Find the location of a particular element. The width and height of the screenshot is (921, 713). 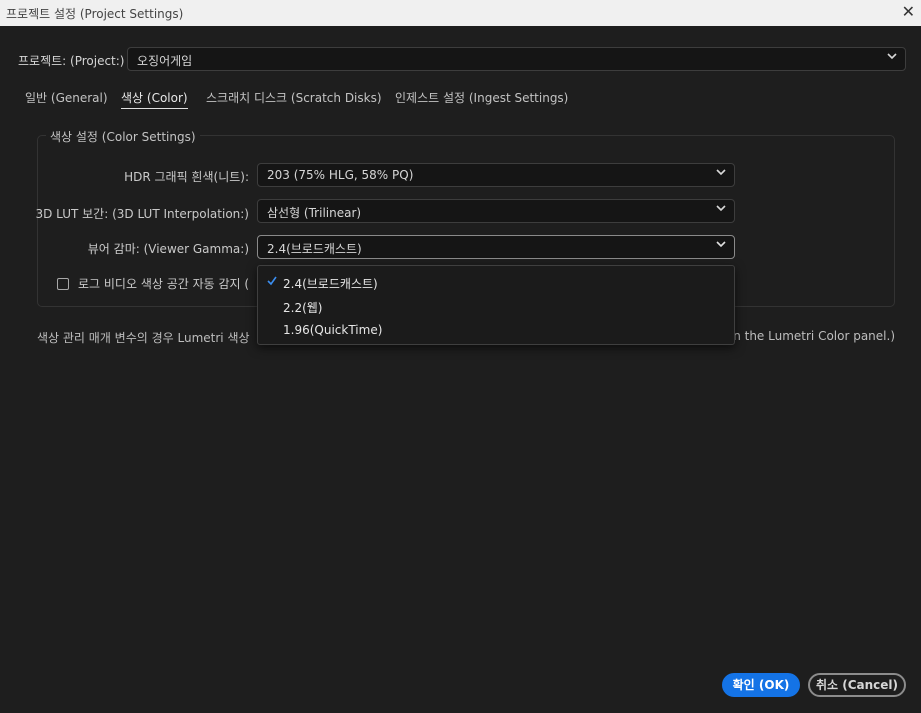

gamma-option-2-2: 2.2(웹) is located at coordinates (496, 306).